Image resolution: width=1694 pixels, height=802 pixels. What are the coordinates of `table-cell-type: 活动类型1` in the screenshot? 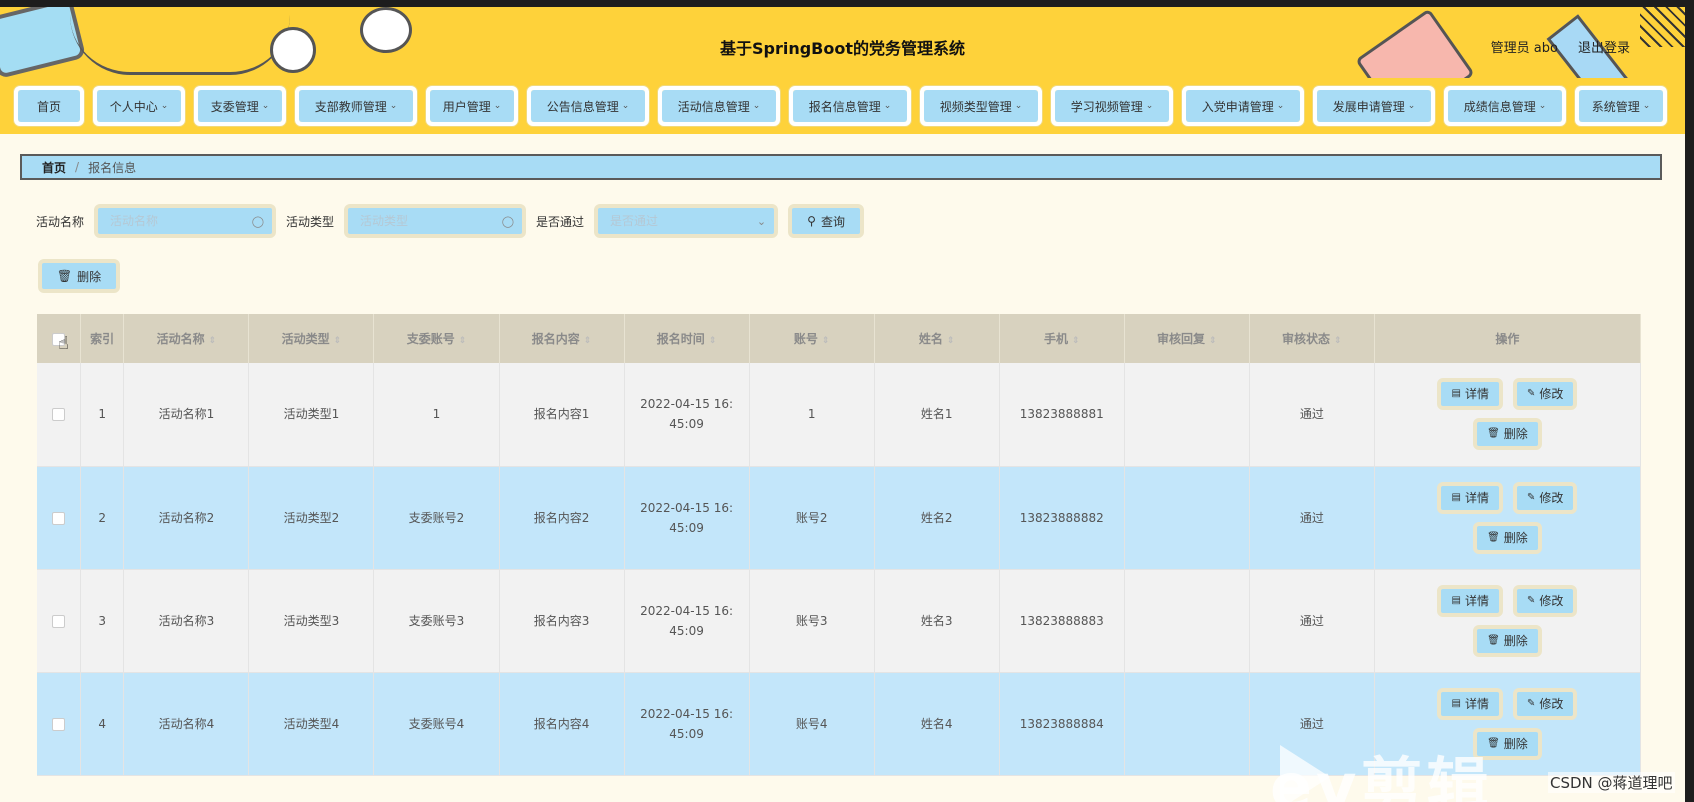 It's located at (311, 415).